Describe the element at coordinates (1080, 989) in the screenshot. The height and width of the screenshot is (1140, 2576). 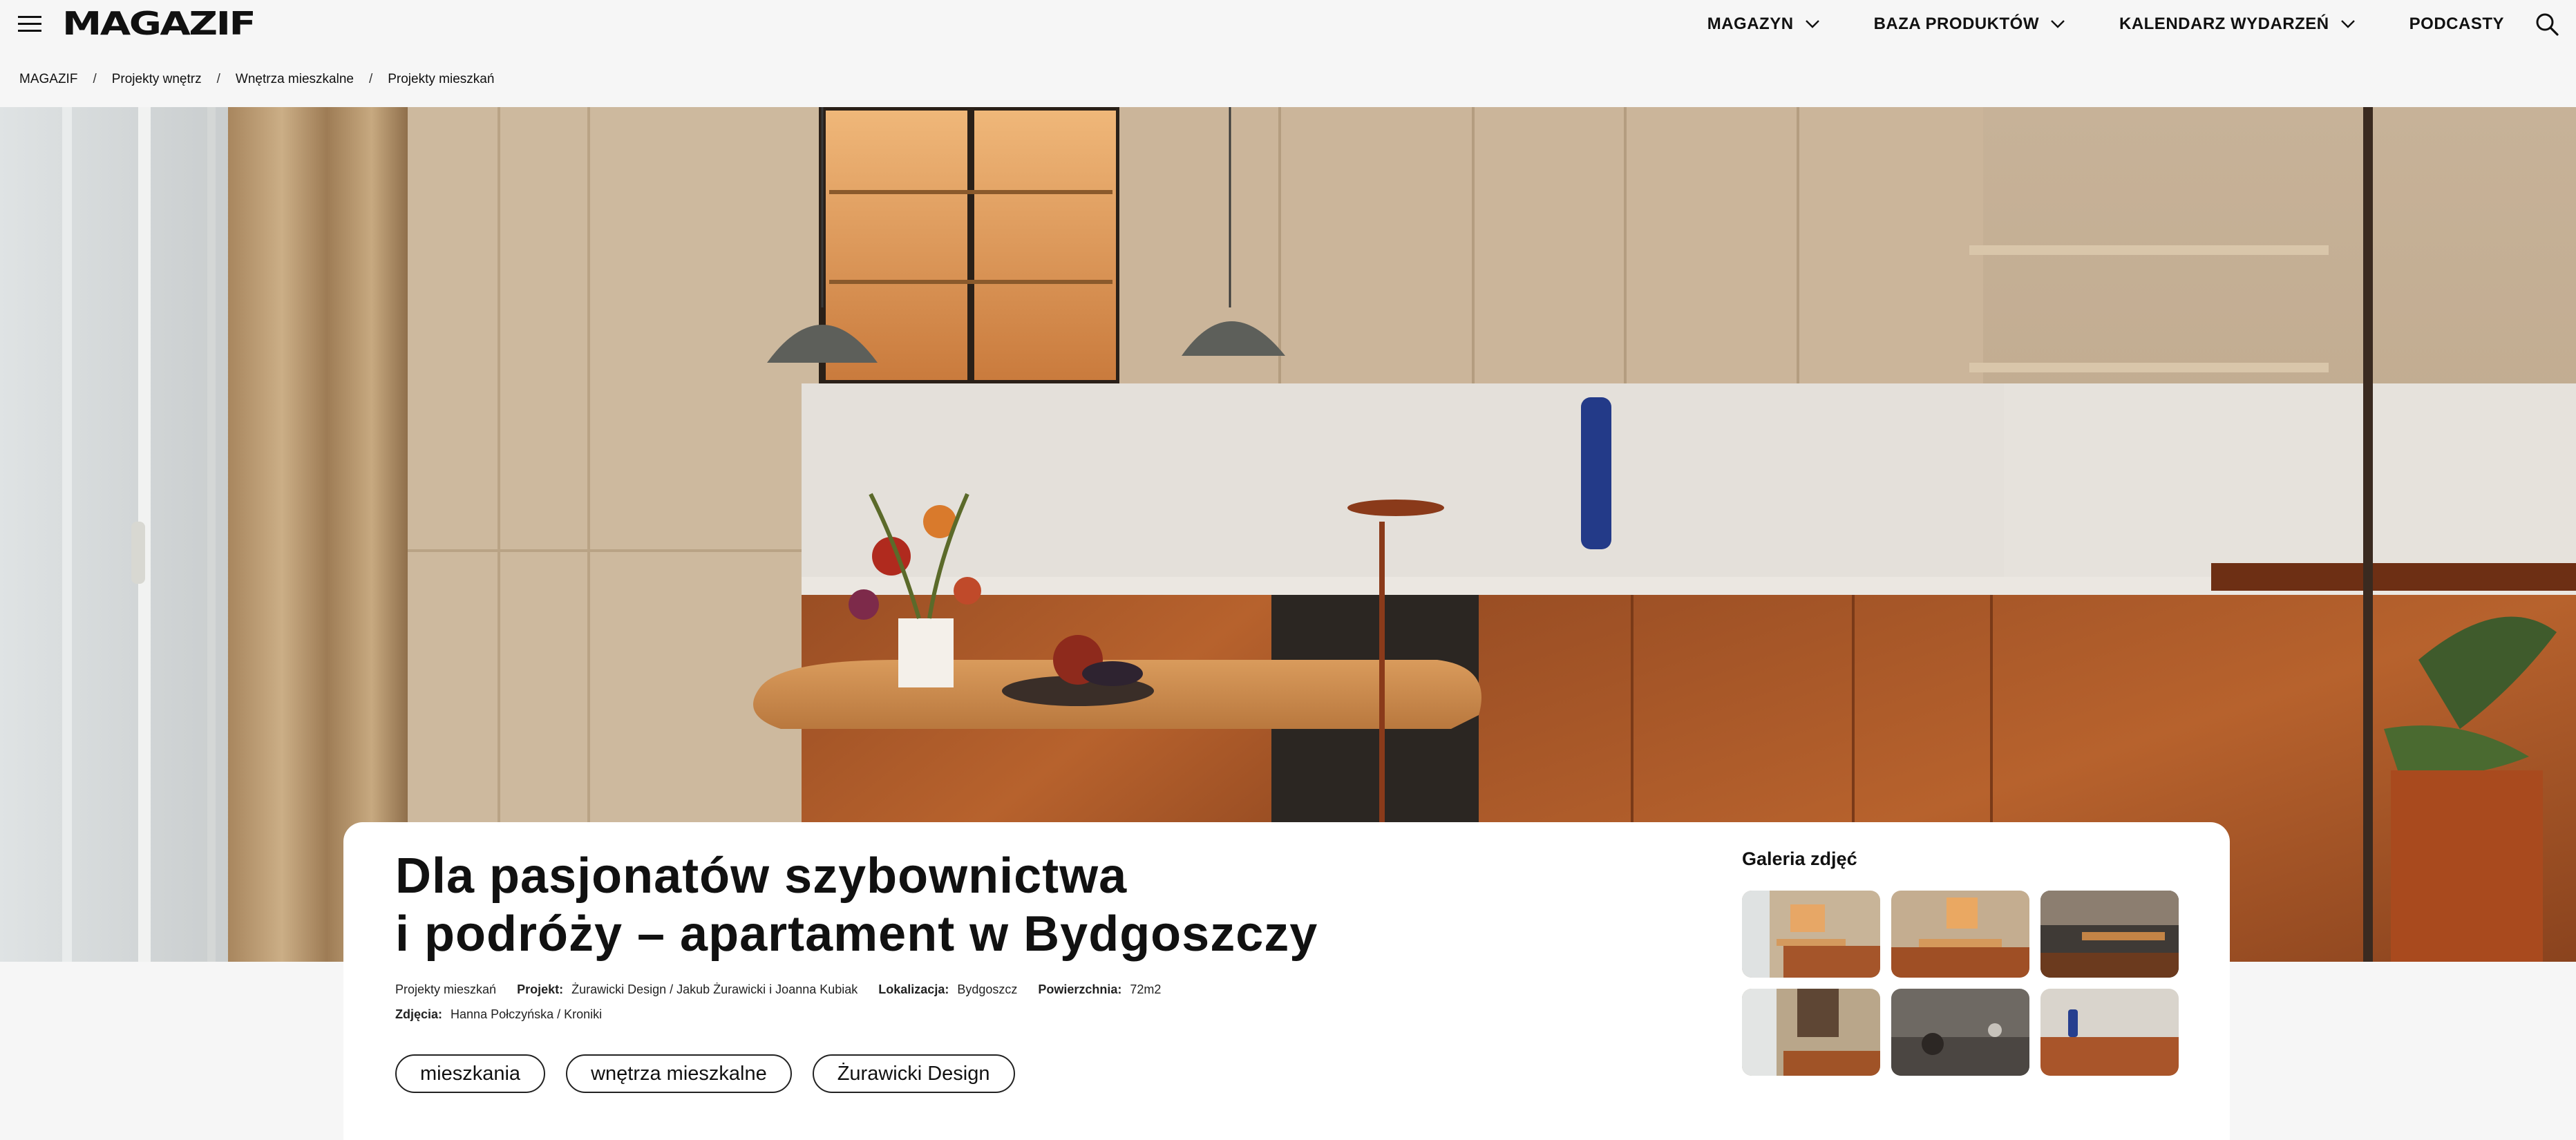
I see `meta-area-label: Powierzchnia:` at that location.